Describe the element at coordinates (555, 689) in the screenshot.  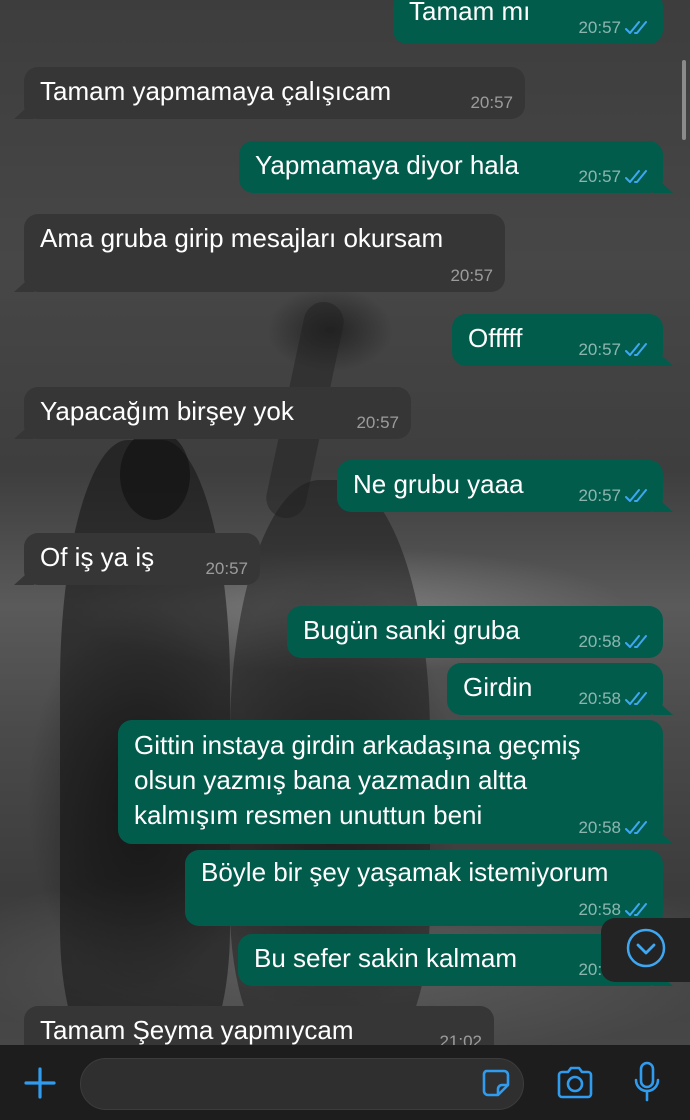
I see `message-bubble-outgoing: Girdin 20:58` at that location.